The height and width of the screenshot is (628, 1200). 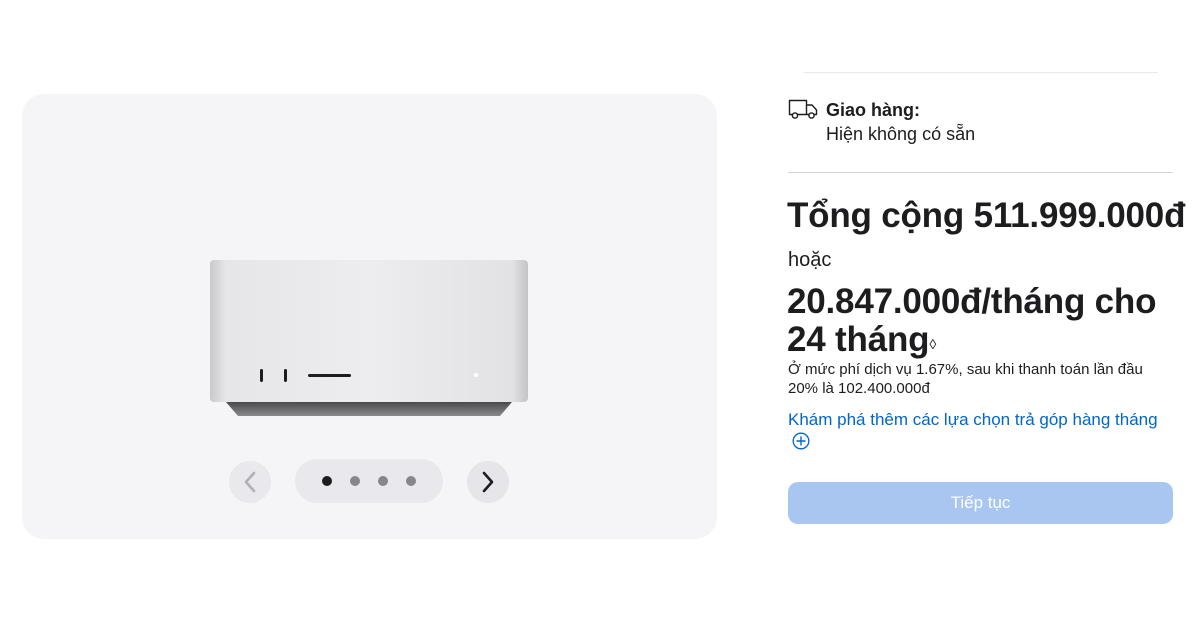 I want to click on delivery-label: Giao hàng:, so click(x=873, y=110).